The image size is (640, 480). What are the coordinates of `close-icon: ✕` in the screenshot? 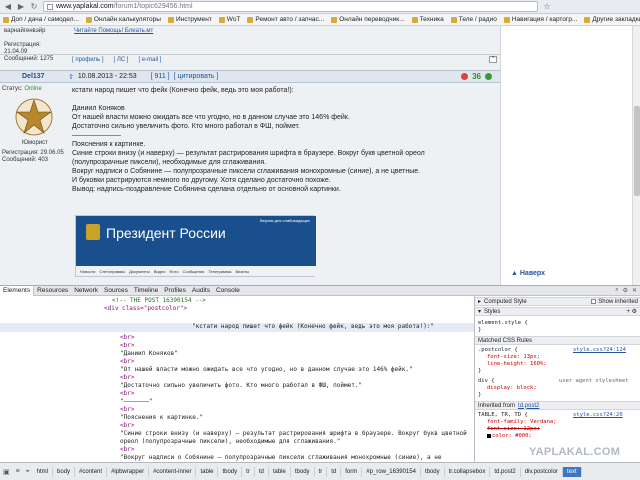 It's located at (634, 290).